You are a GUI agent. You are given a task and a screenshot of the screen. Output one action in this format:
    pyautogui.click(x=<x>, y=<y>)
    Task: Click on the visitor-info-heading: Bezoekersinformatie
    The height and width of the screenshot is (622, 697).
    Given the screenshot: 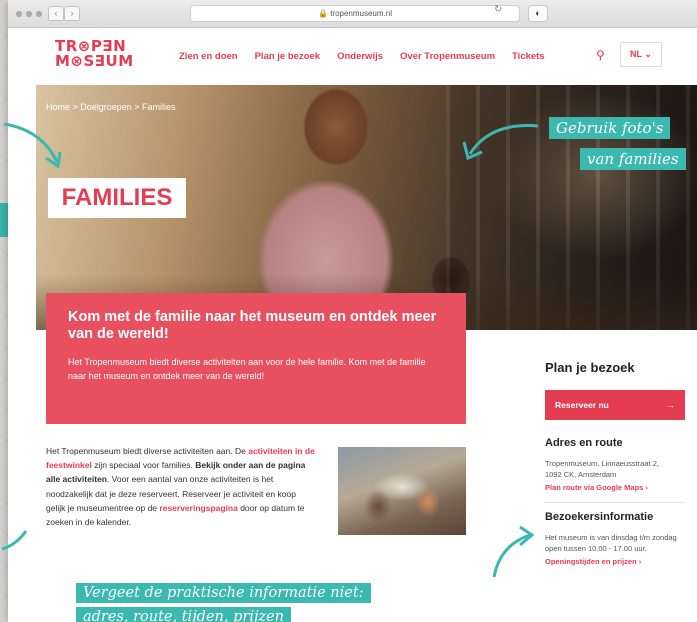 What is the action you would take?
    pyautogui.click(x=599, y=517)
    